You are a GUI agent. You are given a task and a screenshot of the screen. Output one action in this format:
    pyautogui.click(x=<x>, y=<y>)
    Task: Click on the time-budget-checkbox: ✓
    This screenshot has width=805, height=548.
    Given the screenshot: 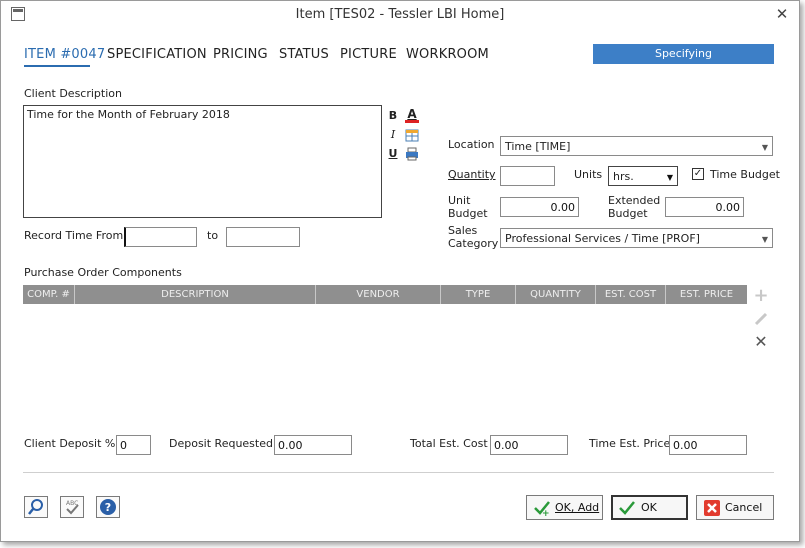 What is the action you would take?
    pyautogui.click(x=698, y=174)
    